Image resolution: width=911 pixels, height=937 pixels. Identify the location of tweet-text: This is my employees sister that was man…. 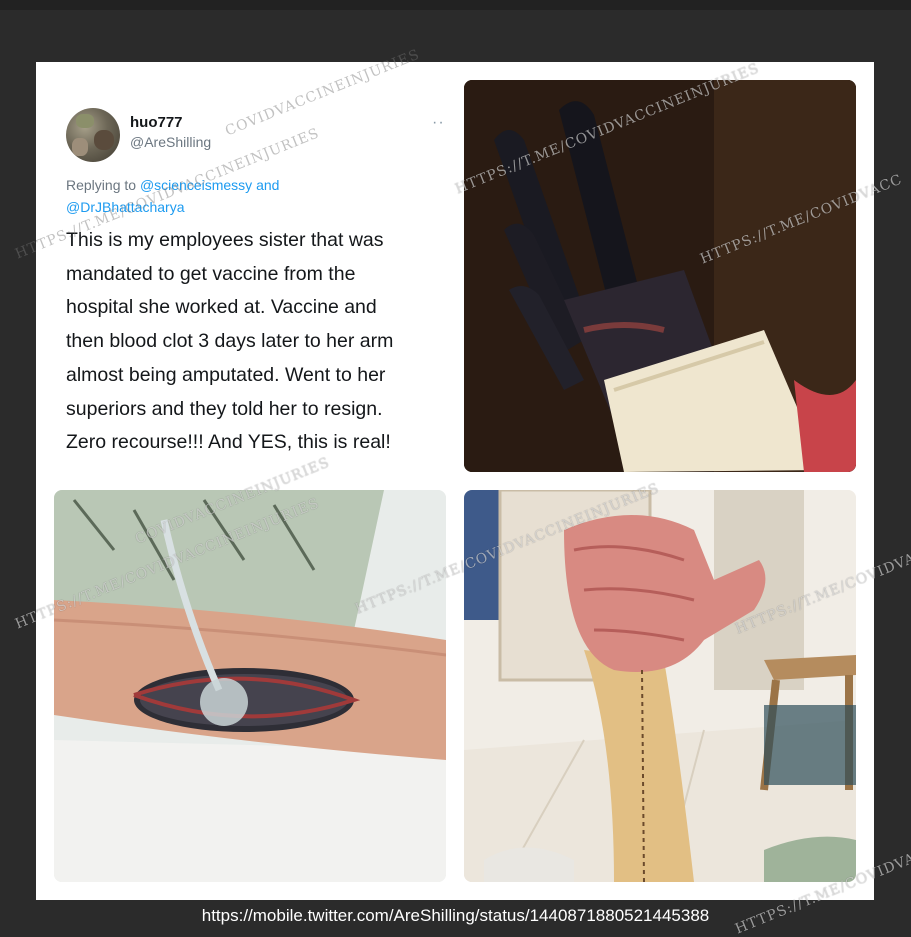
(262, 342).